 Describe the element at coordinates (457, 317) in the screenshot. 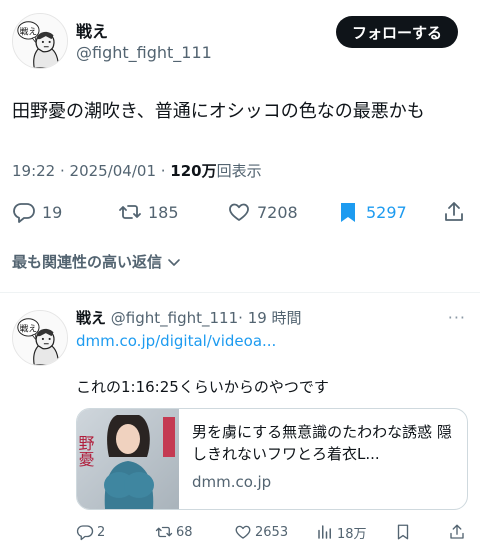

I see `more-options-icon: ···` at that location.